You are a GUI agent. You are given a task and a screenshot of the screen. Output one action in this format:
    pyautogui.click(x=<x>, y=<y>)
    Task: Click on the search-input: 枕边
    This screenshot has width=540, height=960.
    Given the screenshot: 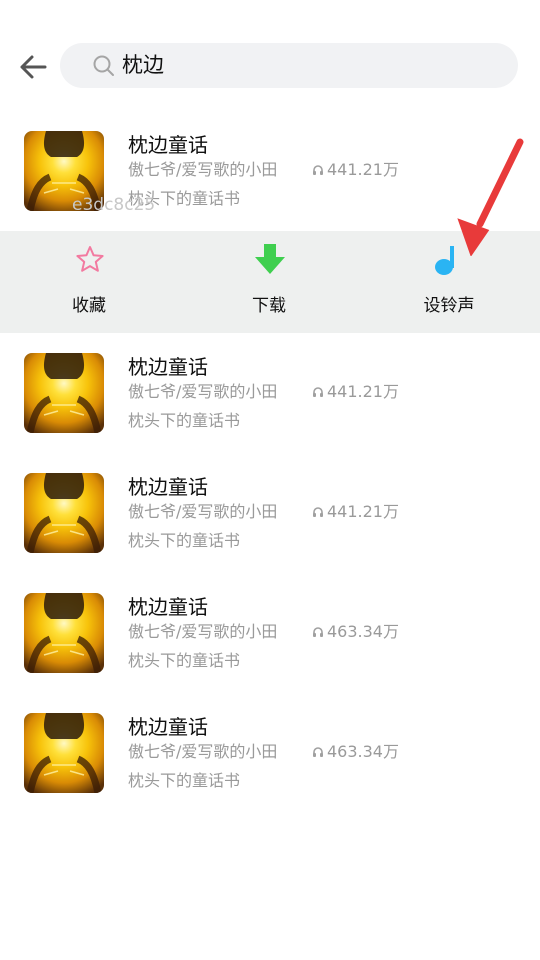 What is the action you would take?
    pyautogui.click(x=289, y=65)
    